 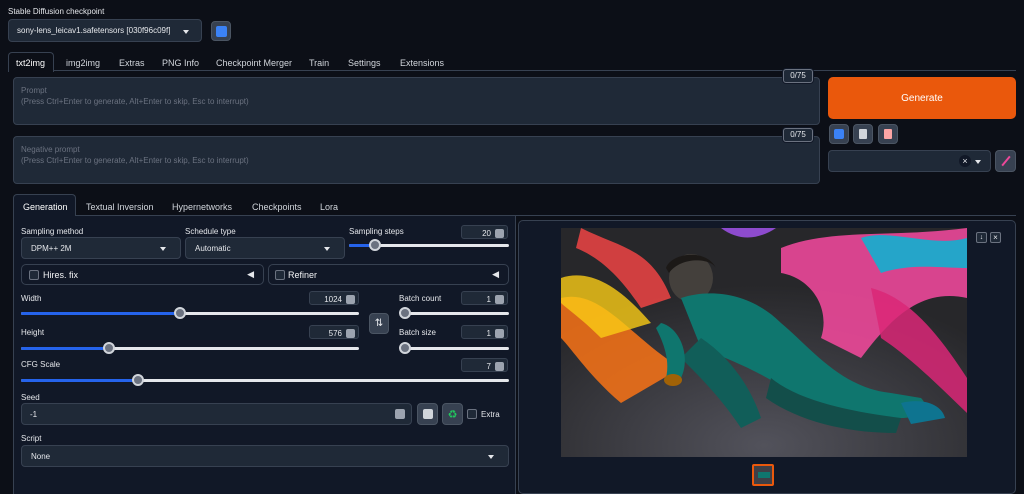 What do you see at coordinates (101, 248) in the screenshot?
I see `sampling-method-select: DPM++ 2M` at bounding box center [101, 248].